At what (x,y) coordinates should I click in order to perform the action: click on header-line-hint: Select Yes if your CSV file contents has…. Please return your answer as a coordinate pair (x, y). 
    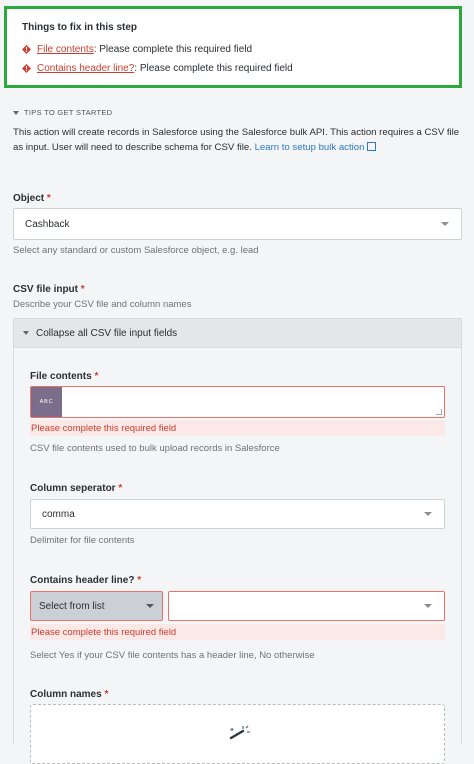
    Looking at the image, I should click on (172, 655).